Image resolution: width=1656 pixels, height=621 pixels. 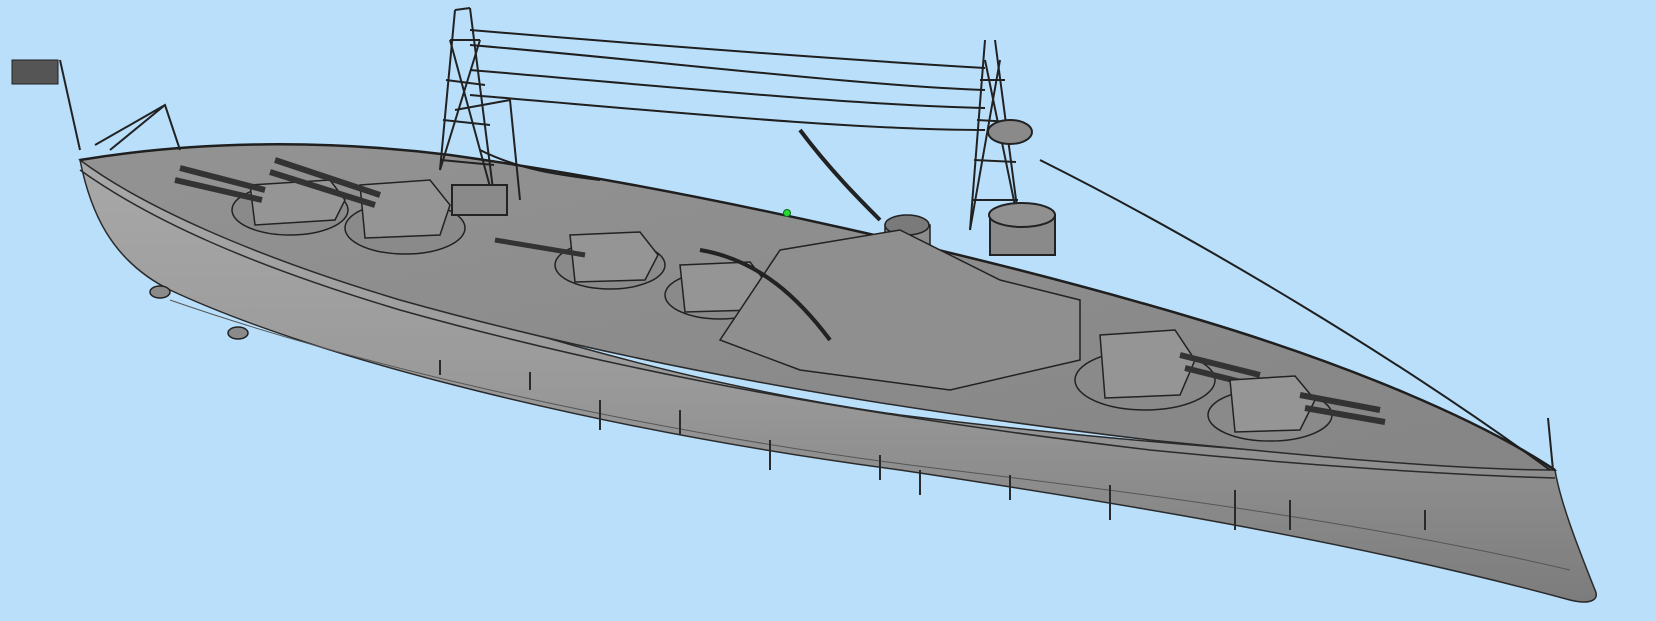 I want to click on boom-crane, so click(x=840, y=175).